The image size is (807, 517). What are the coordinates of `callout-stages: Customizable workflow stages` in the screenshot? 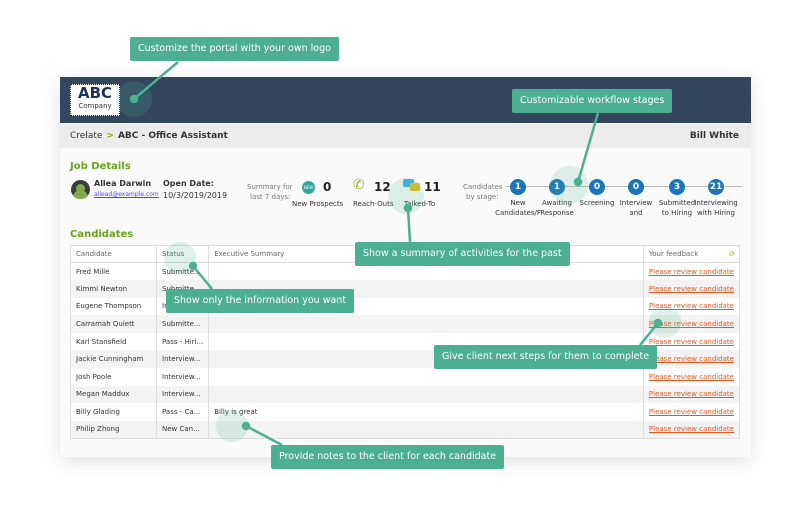 It's located at (592, 101).